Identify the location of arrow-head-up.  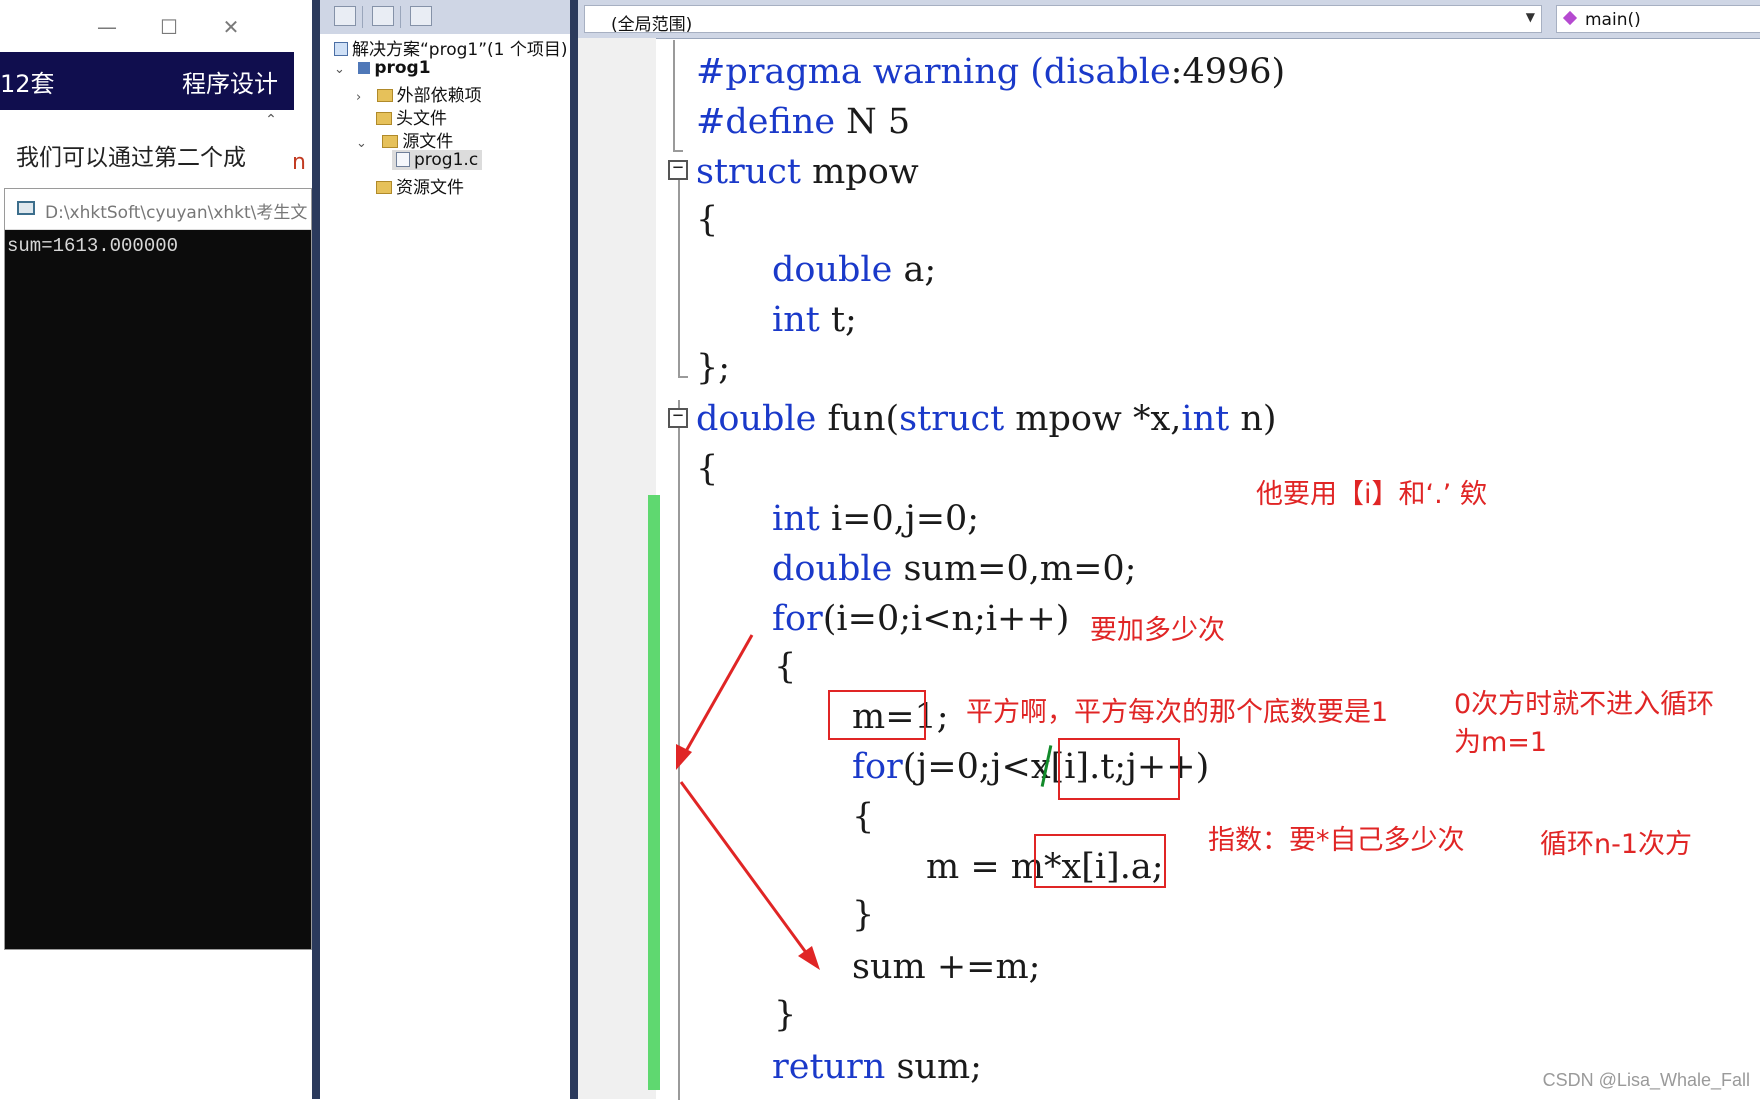
(684, 757).